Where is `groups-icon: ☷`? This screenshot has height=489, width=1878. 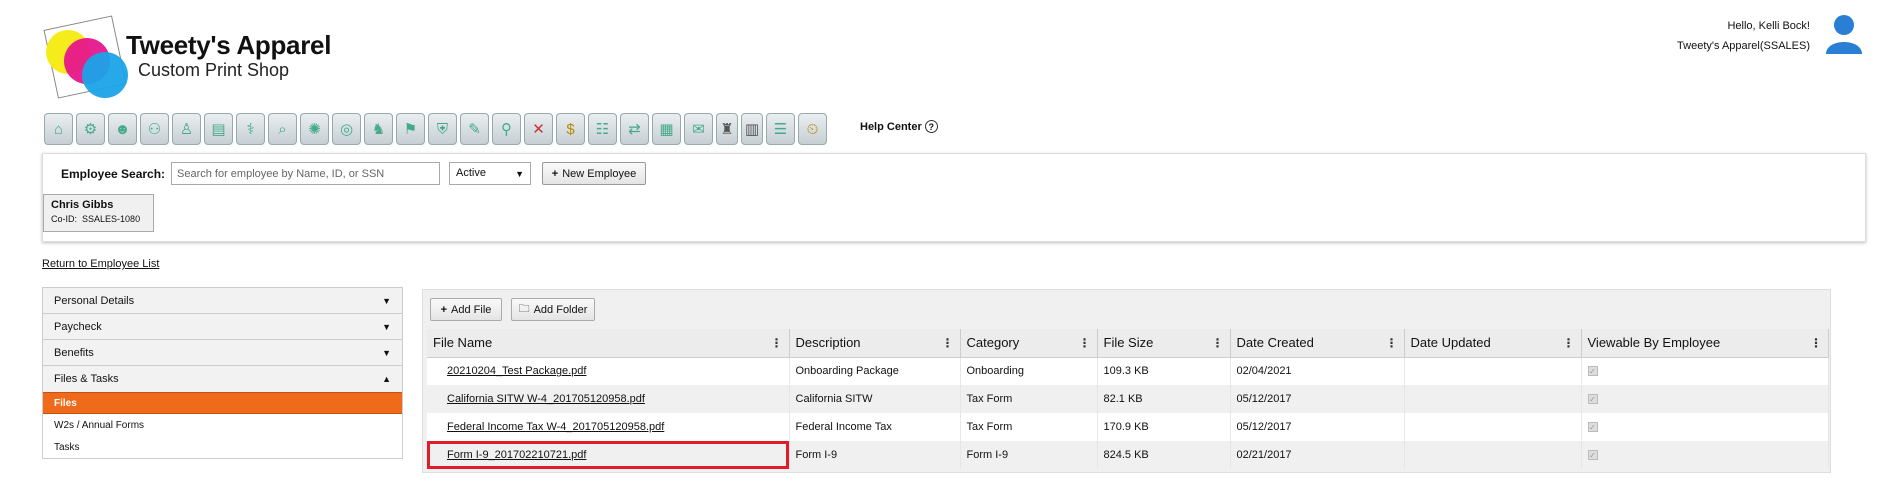 groups-icon: ☷ is located at coordinates (602, 129).